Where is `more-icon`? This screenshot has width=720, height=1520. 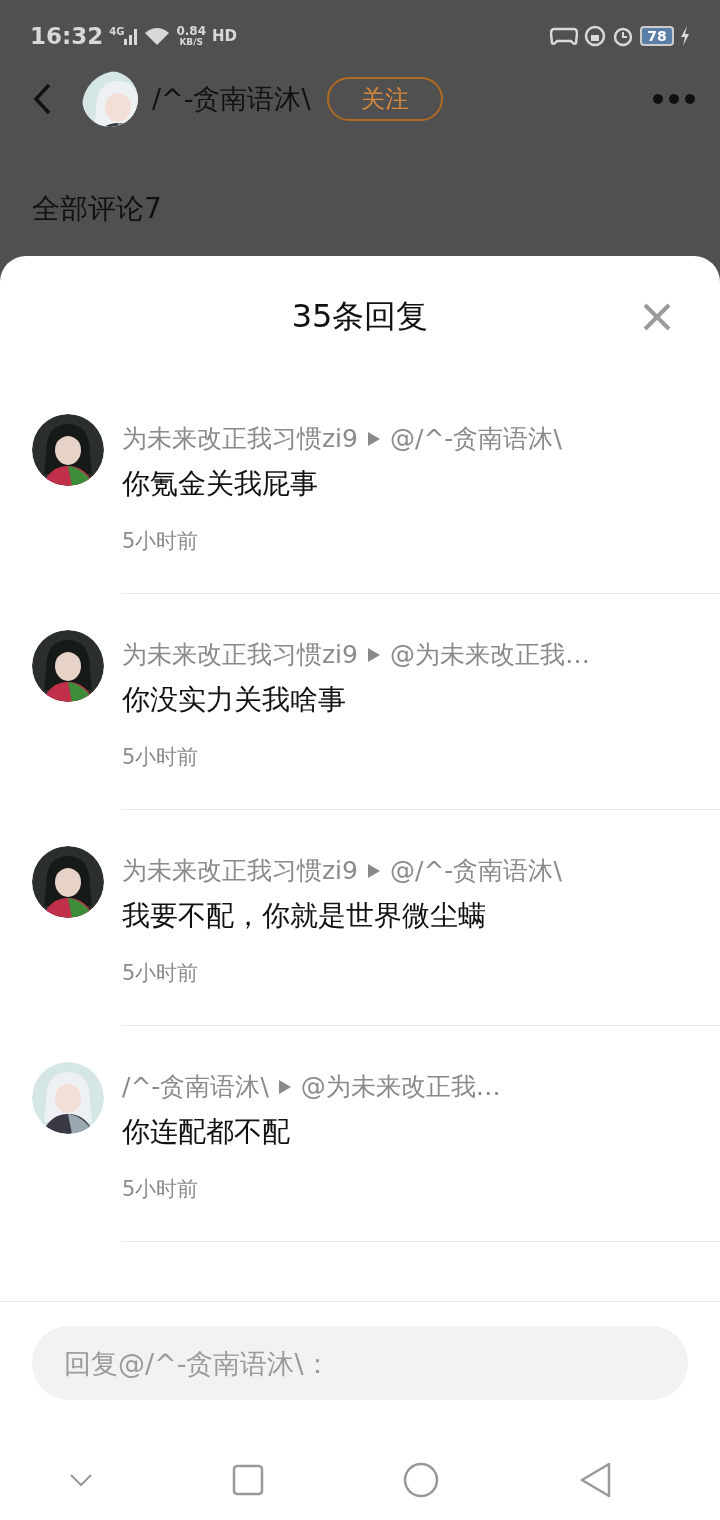
more-icon is located at coordinates (674, 99).